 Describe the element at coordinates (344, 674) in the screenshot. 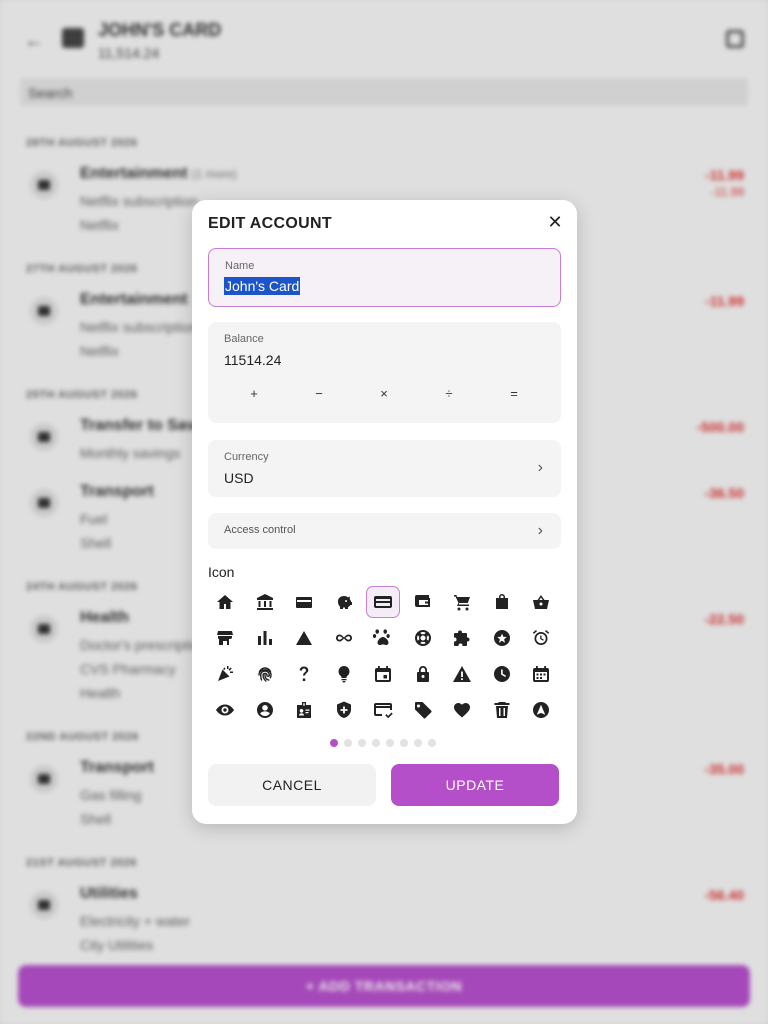

I see `lightbulb-icon` at that location.